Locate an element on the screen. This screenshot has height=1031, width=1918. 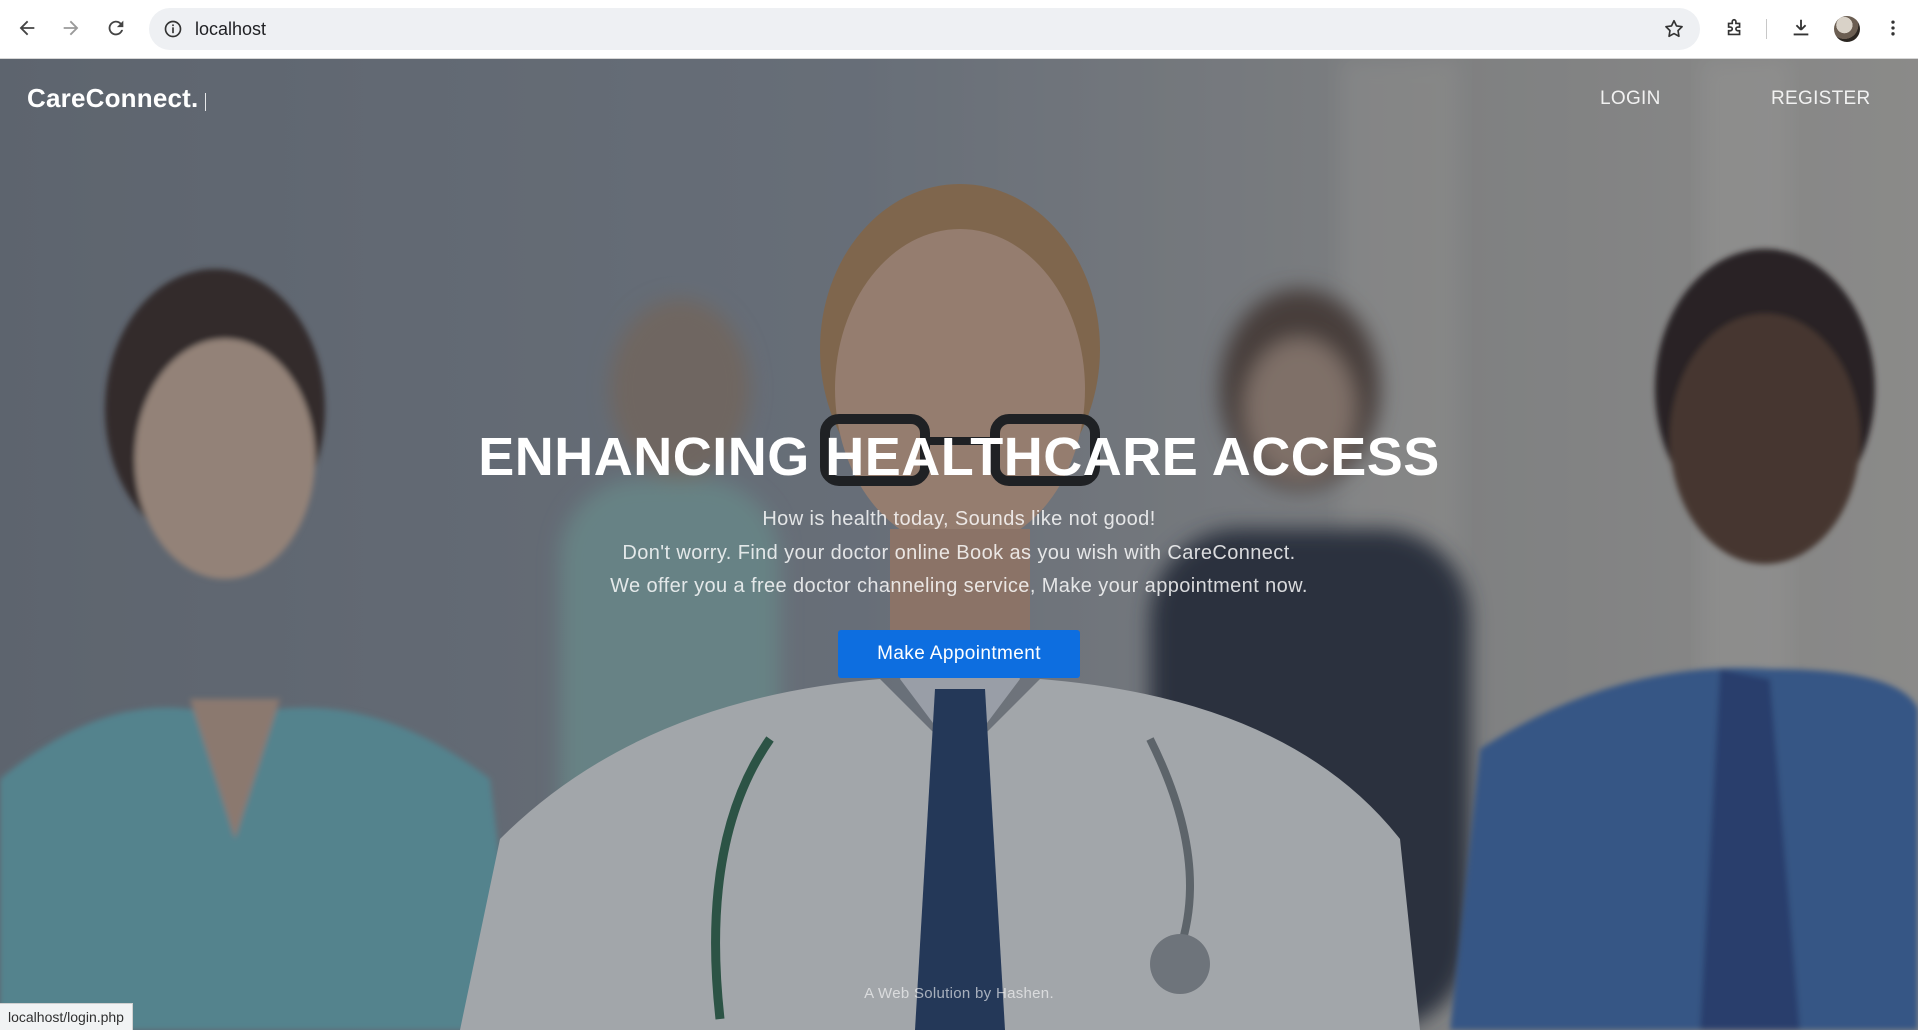
download-icon is located at coordinates (1801, 28).